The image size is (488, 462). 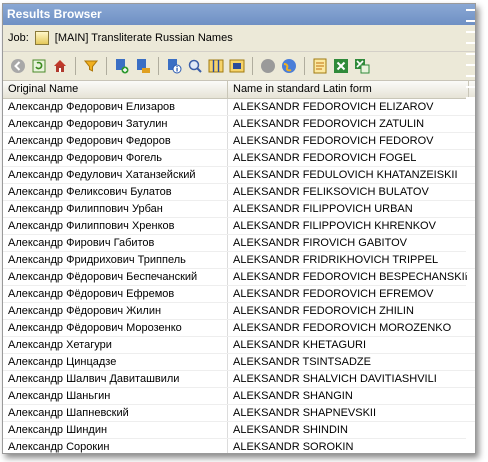 I want to click on latin-name-cell: ALEKSANDR FEDOROVICH EFREMOV, so click(x=348, y=294).